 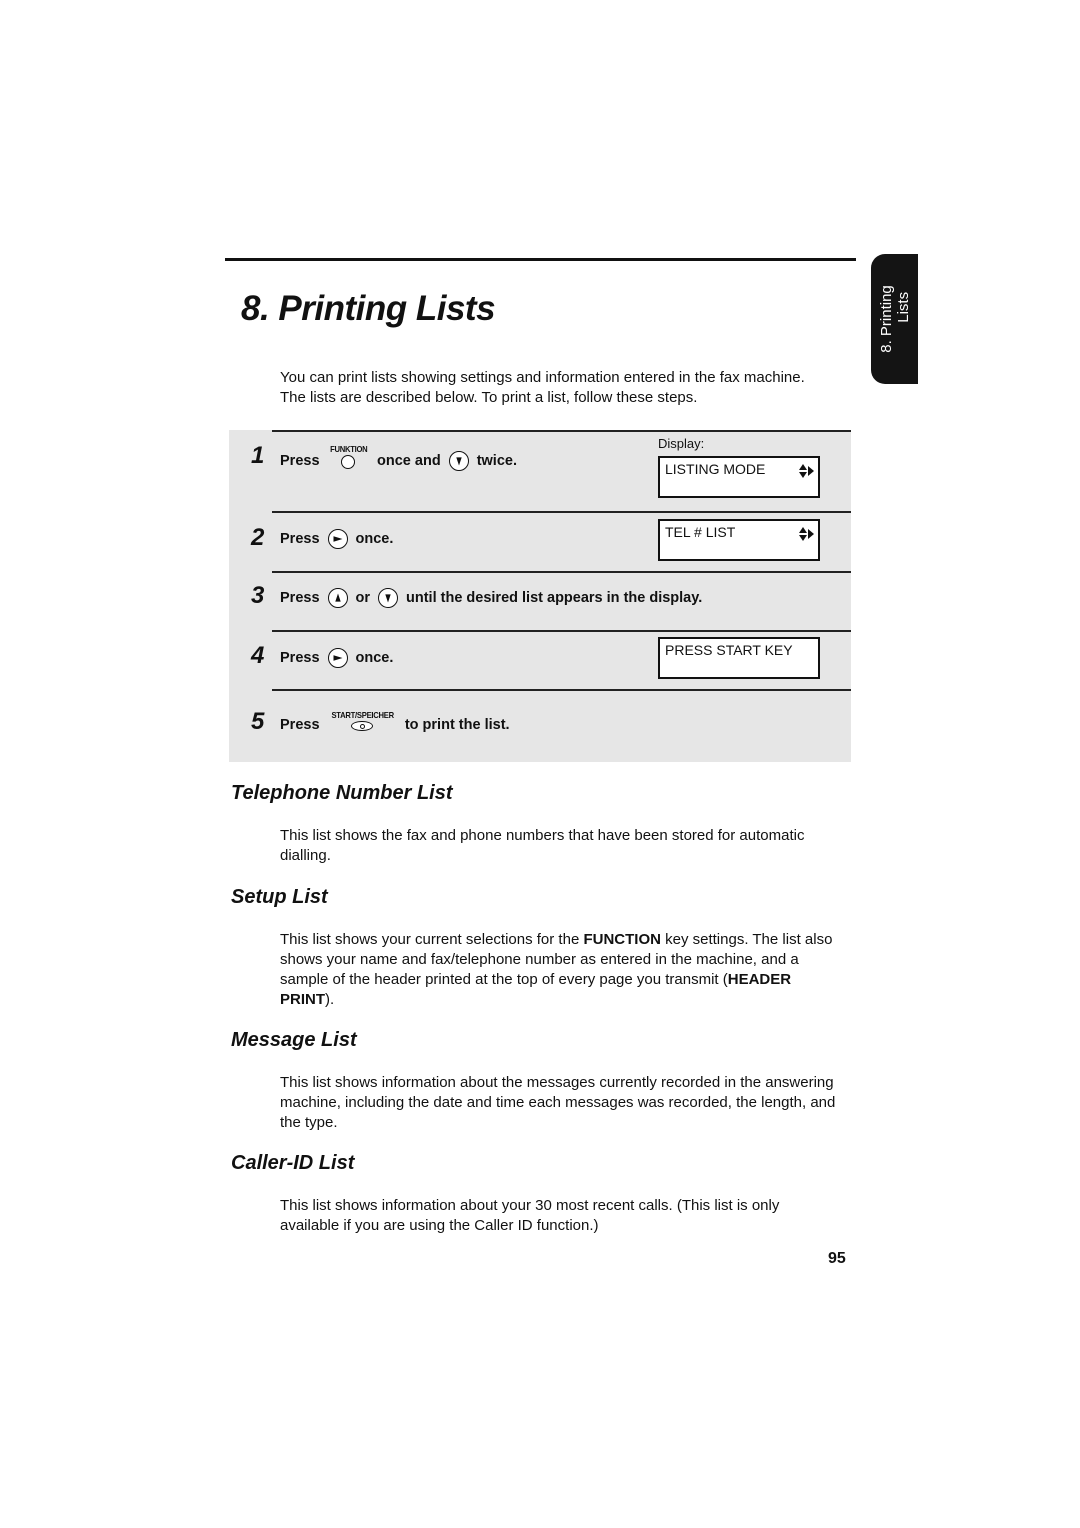 What do you see at coordinates (342, 793) in the screenshot?
I see `section-heading-telephone-number-list: Telephone Number List` at bounding box center [342, 793].